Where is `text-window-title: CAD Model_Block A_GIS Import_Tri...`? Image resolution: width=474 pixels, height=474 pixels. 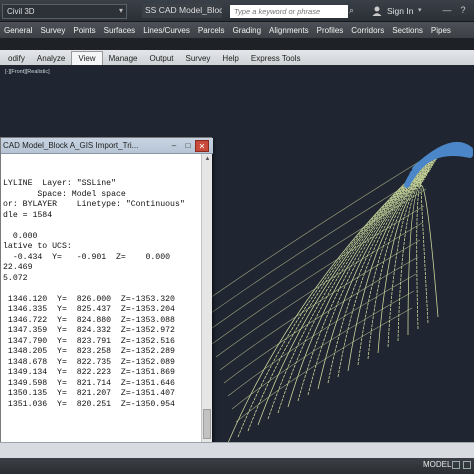 text-window-title: CAD Model_Block A_GIS Import_Tri... is located at coordinates (71, 145).